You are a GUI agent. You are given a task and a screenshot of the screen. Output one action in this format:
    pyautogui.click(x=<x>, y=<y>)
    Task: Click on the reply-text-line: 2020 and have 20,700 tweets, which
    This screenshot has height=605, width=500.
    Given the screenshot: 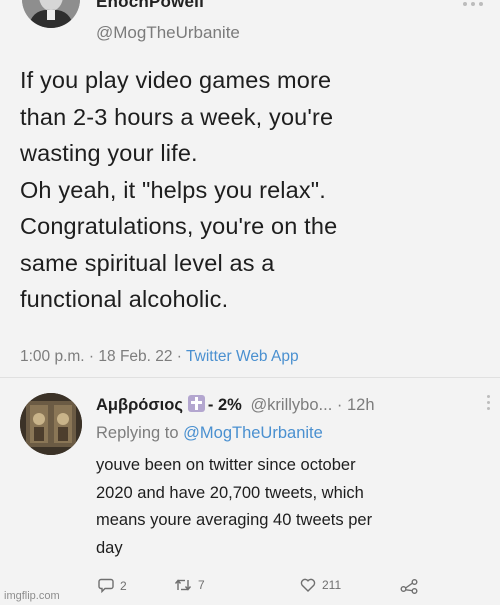 What is the action you would take?
    pyautogui.click(x=230, y=492)
    